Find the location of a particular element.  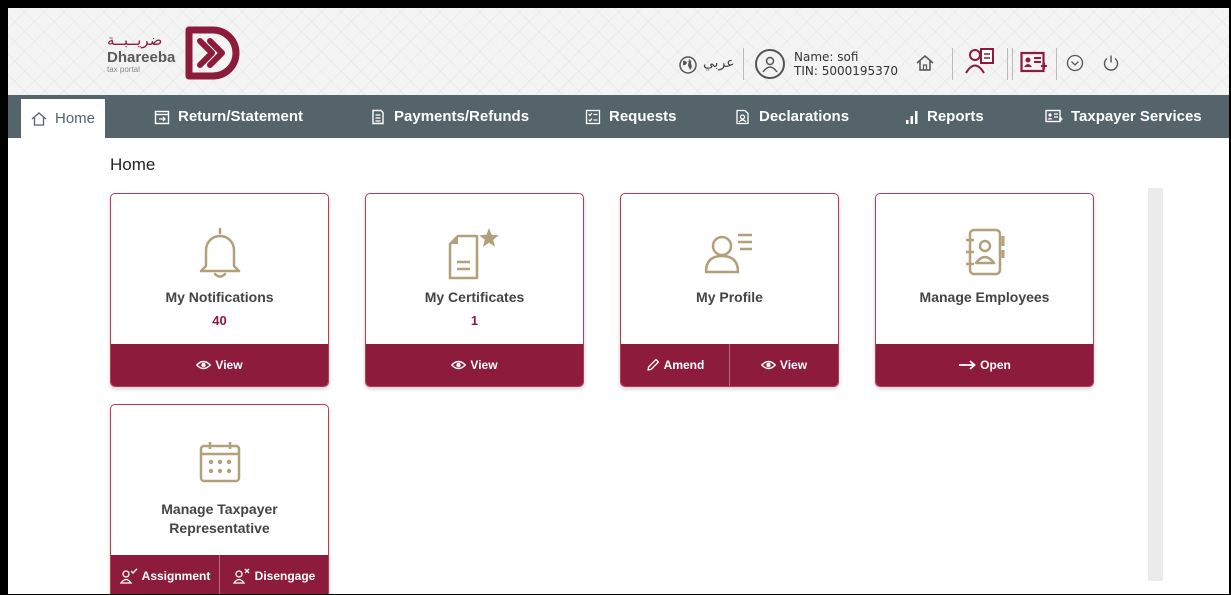

disengage-button: Disengage is located at coordinates (273, 574).